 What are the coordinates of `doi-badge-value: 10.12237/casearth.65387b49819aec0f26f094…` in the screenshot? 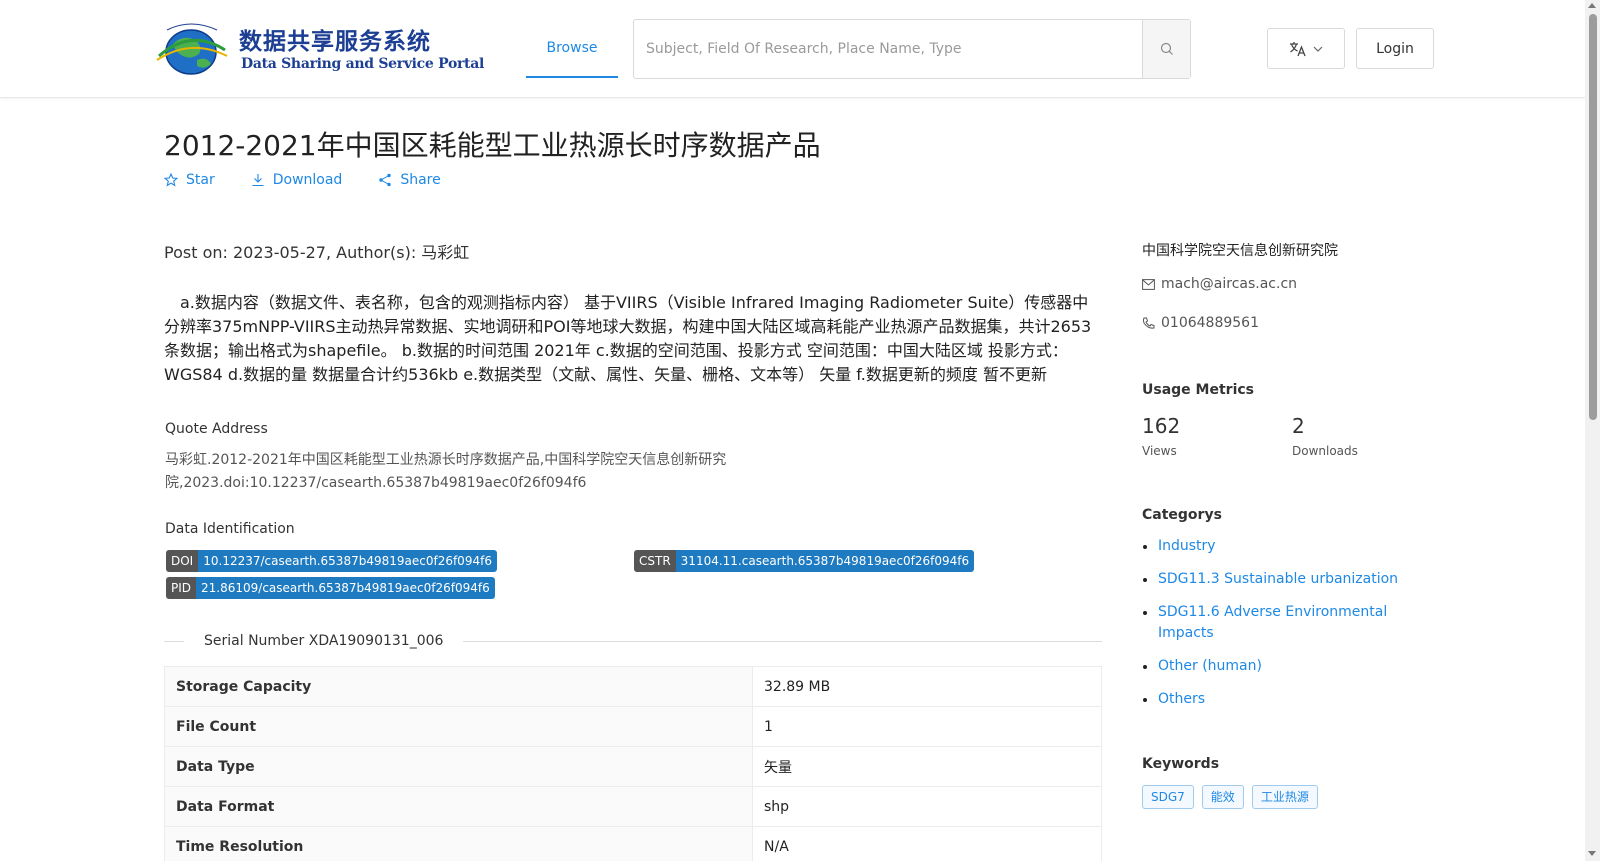 It's located at (347, 561).